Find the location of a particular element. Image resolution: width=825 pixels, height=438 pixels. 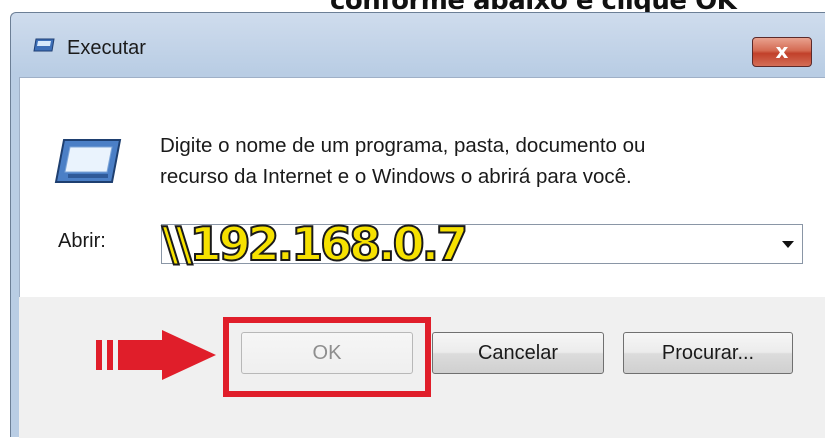

pointer-arrow-icon is located at coordinates (156, 355).